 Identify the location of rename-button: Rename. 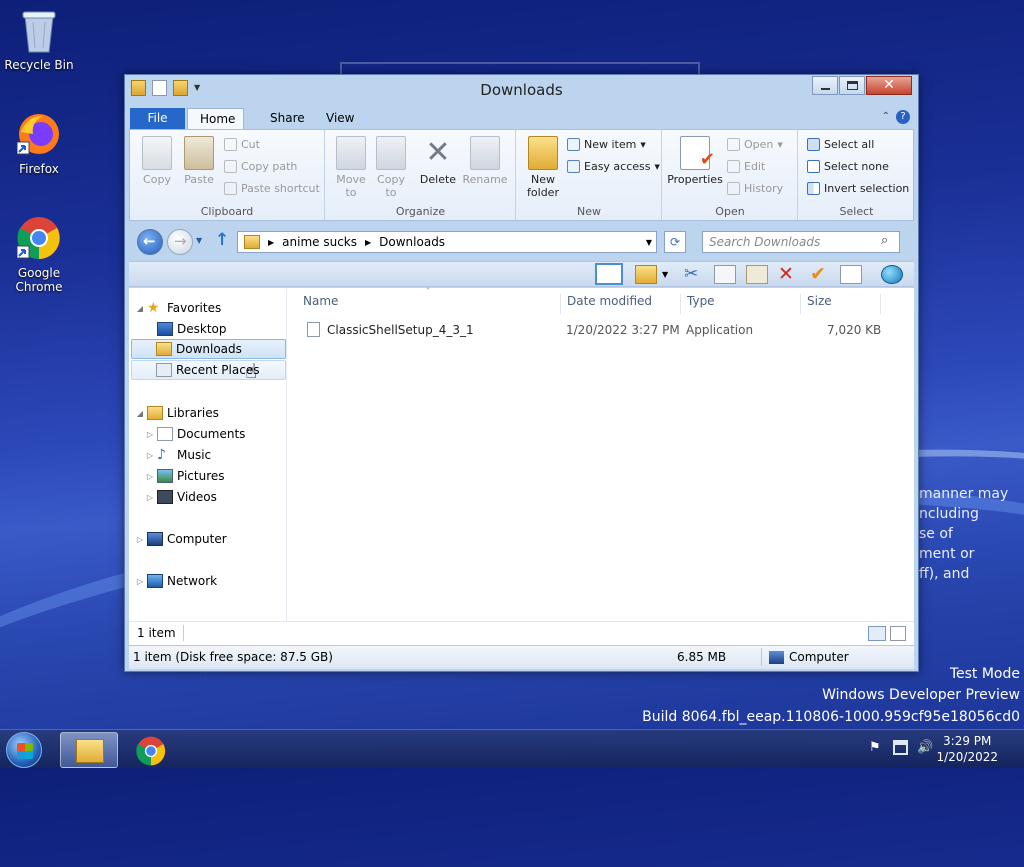
(485, 161).